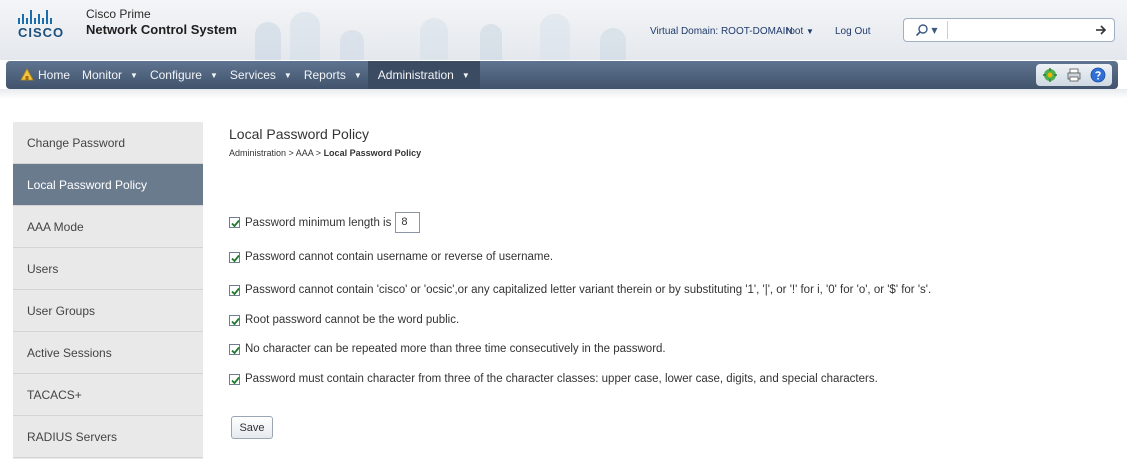  I want to click on nav-configure: Configure ▼, so click(184, 75).